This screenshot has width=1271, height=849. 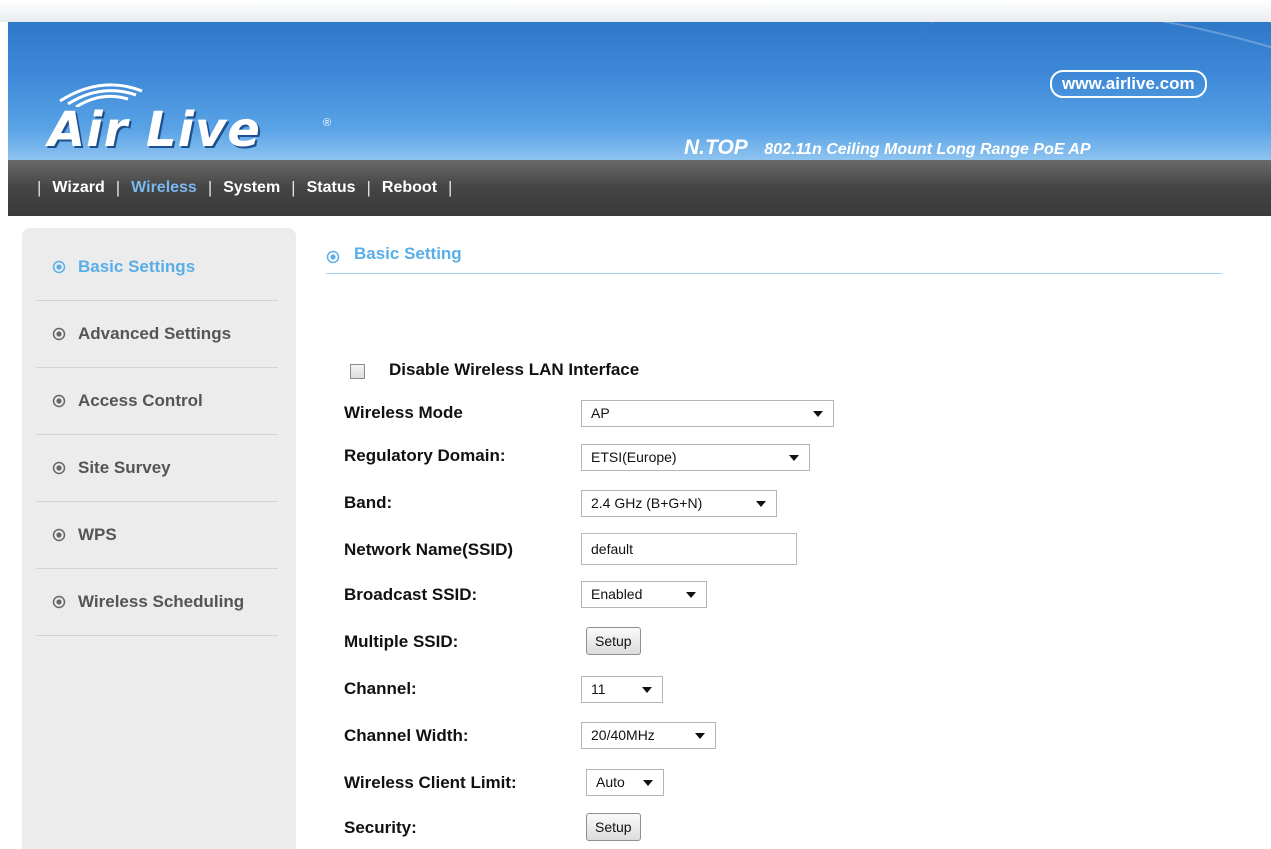 I want to click on regulatory-domain-value: ETSI(Europe), so click(x=634, y=457).